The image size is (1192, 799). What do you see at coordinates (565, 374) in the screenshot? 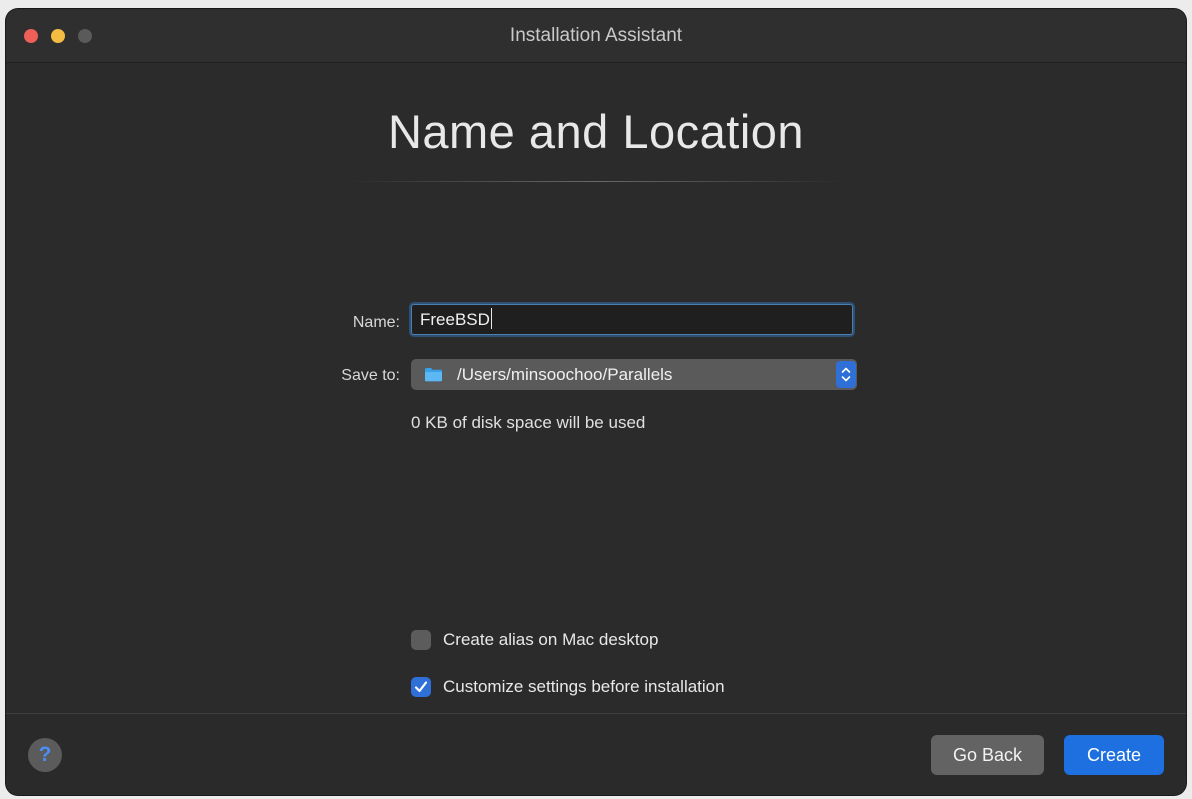
I see `save-location-path: /Users/minsoochoo/Parallels` at bounding box center [565, 374].